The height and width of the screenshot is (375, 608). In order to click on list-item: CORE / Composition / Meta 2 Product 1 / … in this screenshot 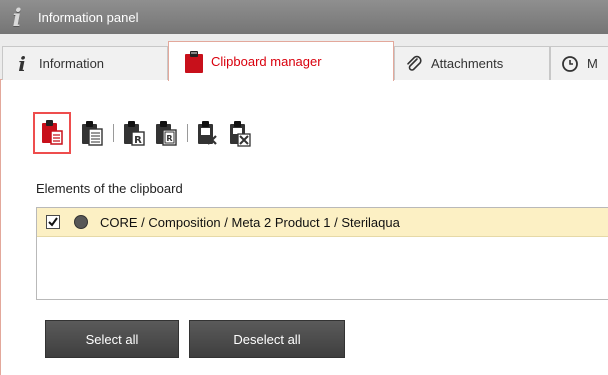, I will do `click(322, 222)`.